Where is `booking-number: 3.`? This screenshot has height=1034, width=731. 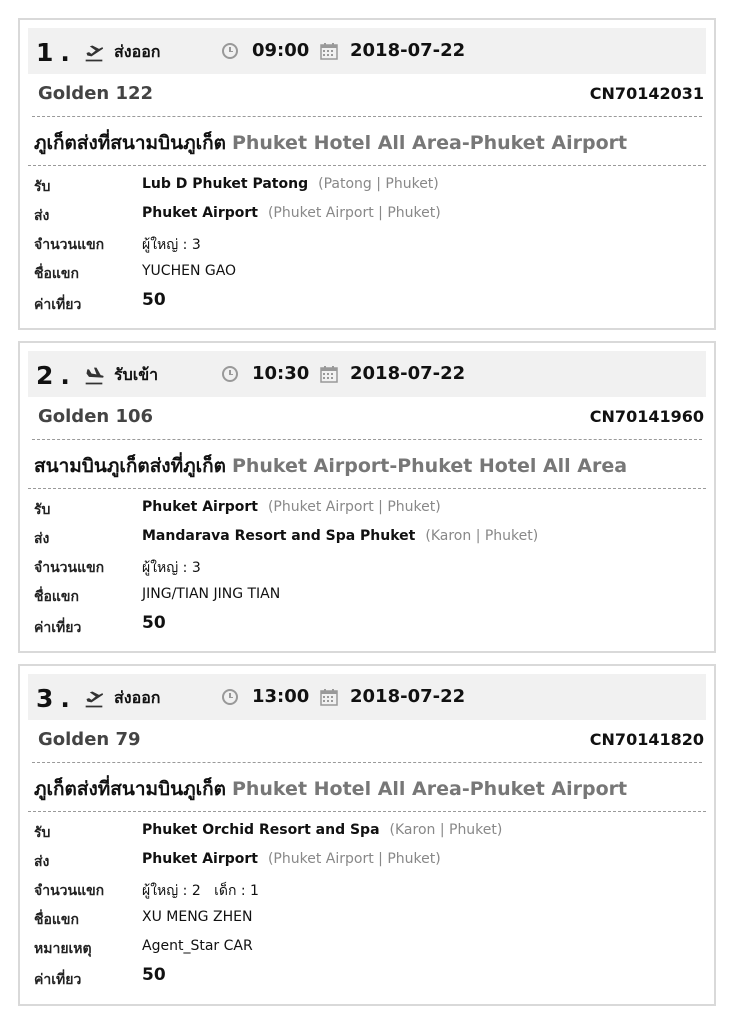
booking-number: 3. is located at coordinates (53, 698).